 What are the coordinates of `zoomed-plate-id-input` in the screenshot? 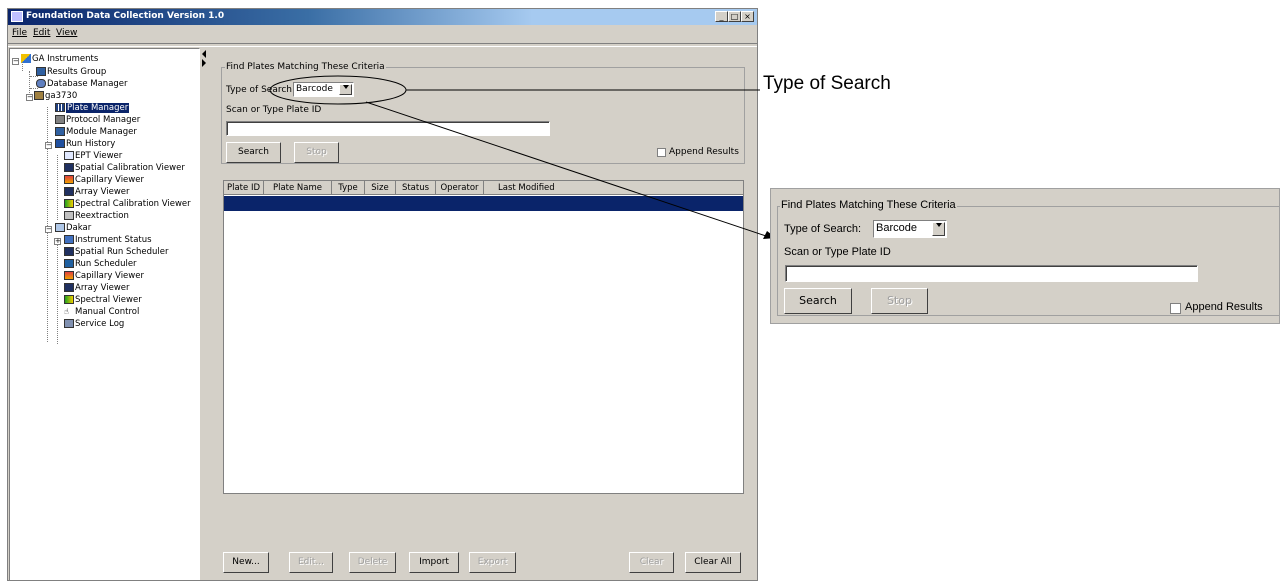 It's located at (991, 273).